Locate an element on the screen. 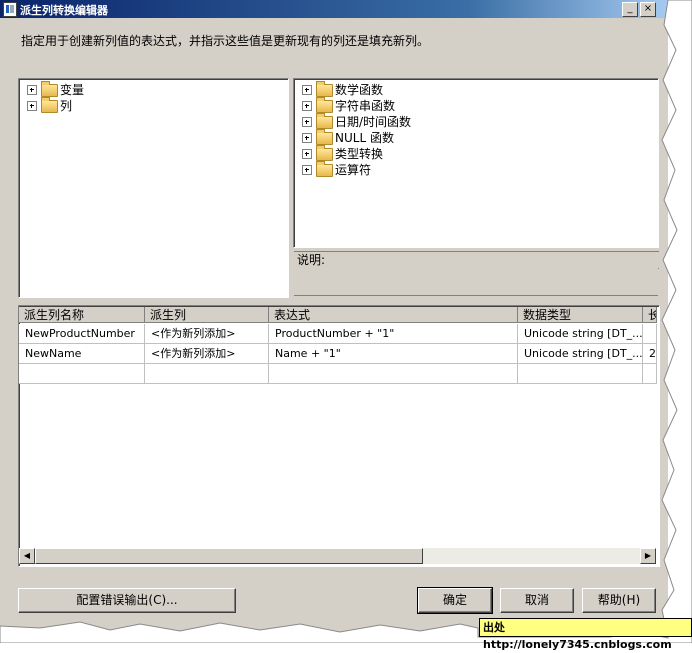 The image size is (692, 653). tree-node-label: NULL 函数 is located at coordinates (364, 138).